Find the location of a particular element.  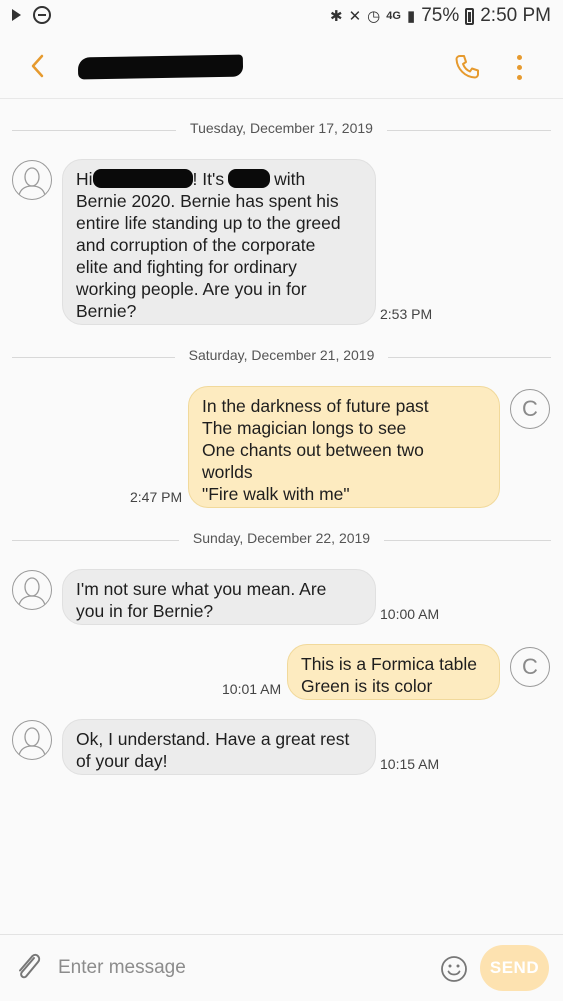

date-separator: Tuesday, December 17, 2019 is located at coordinates (281, 130).